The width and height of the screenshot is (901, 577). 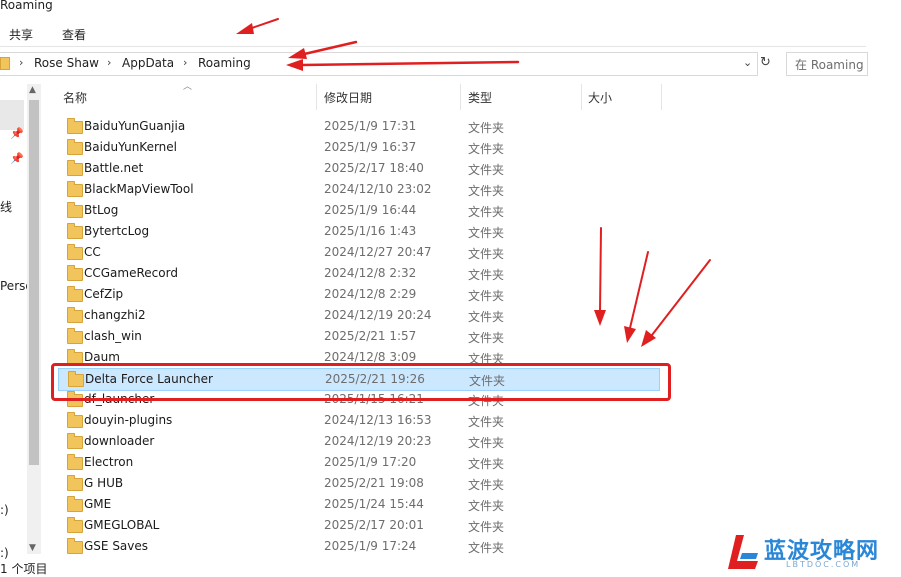 I want to click on watermark: 蓝波攻略网 LBTDOC.COM, so click(x=809, y=552).